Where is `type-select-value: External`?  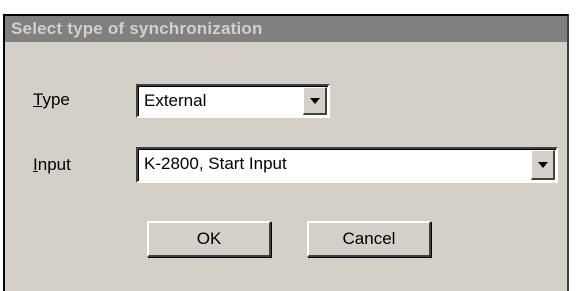 type-select-value: External is located at coordinates (175, 100).